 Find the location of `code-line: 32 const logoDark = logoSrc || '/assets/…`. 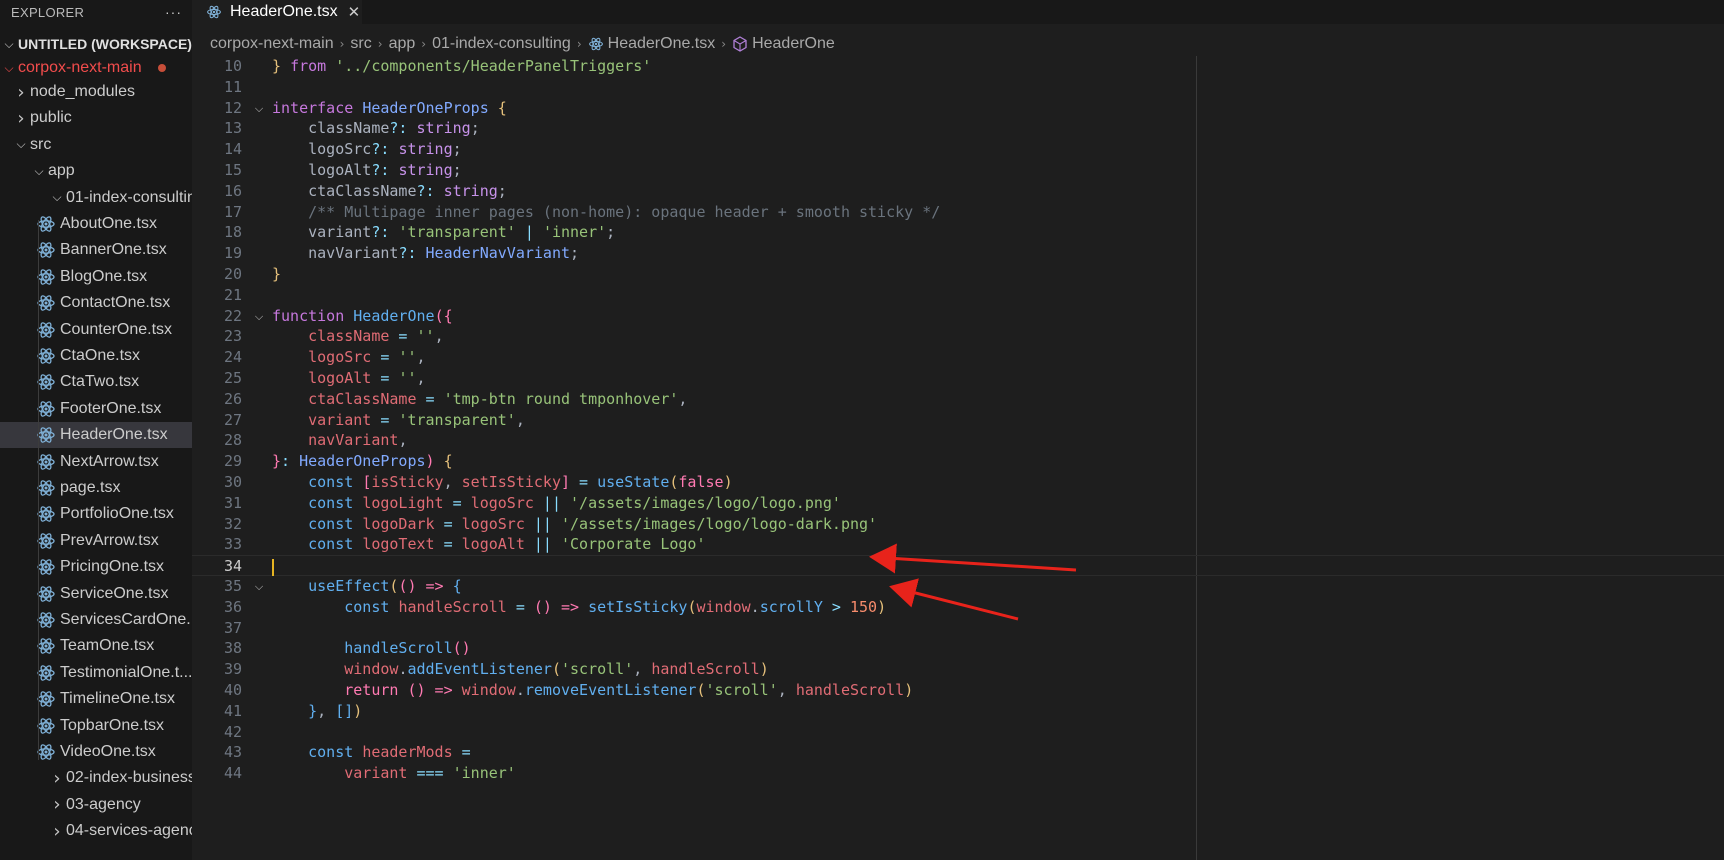

code-line: 32 const logoDark = logoSrc || '/assets/… is located at coordinates (958, 524).